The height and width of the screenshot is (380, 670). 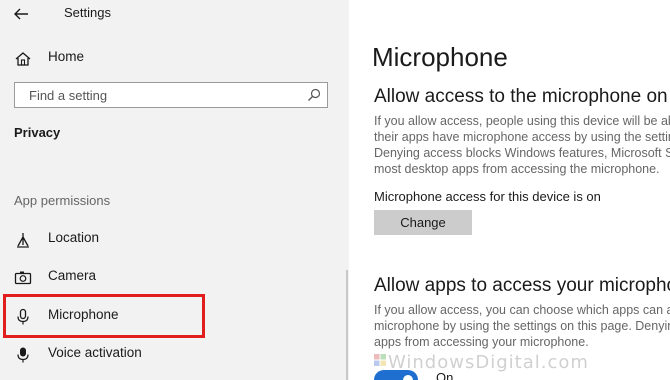 I want to click on sidebar-item-location: Location, so click(x=160, y=239).